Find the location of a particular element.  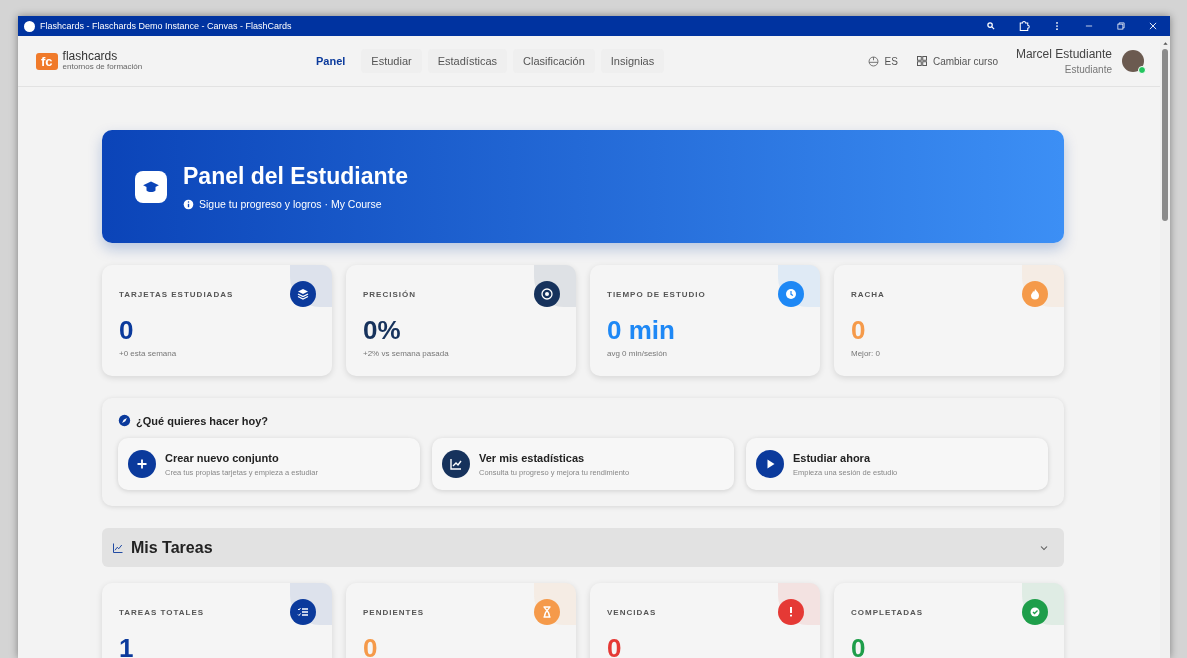

stat-note: Mejor: 0 is located at coordinates (866, 353).